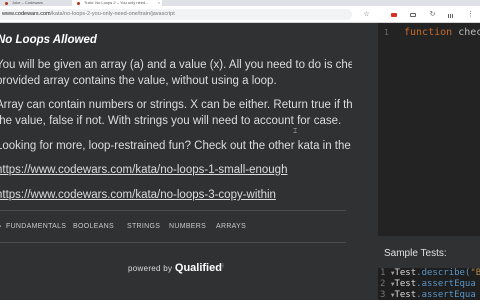  I want to click on test-code-line: 3 ▼Test.assertEqua, so click(428, 295).